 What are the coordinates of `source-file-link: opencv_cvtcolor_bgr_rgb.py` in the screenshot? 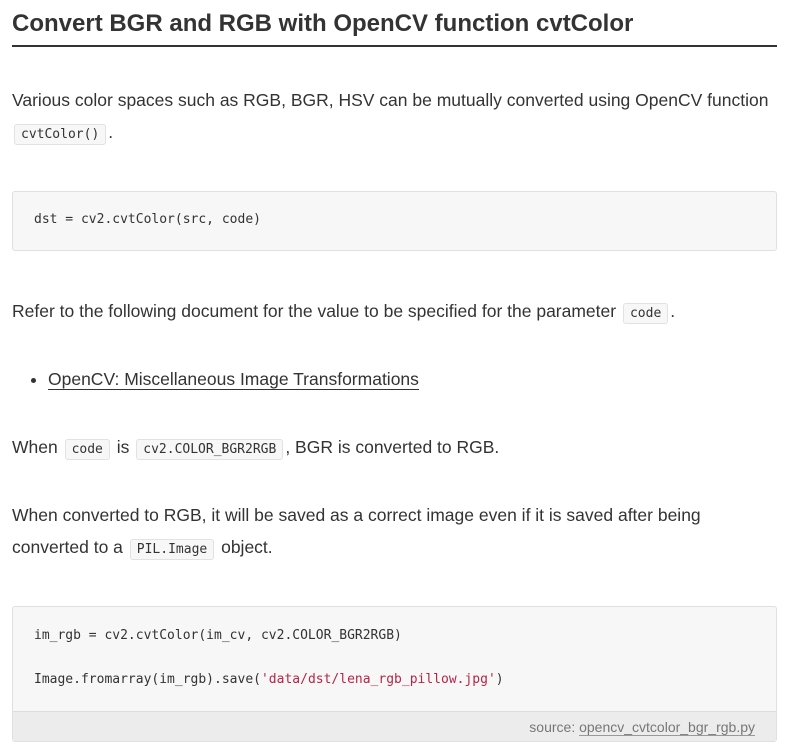 It's located at (667, 727).